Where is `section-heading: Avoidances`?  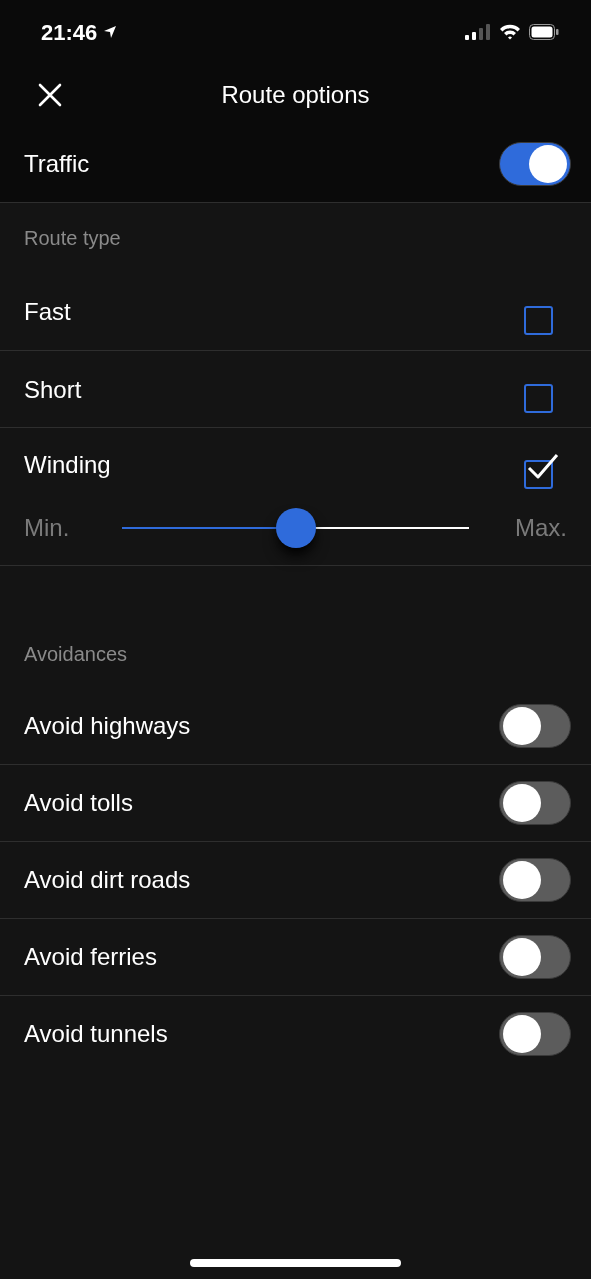
section-heading: Avoidances is located at coordinates (76, 654).